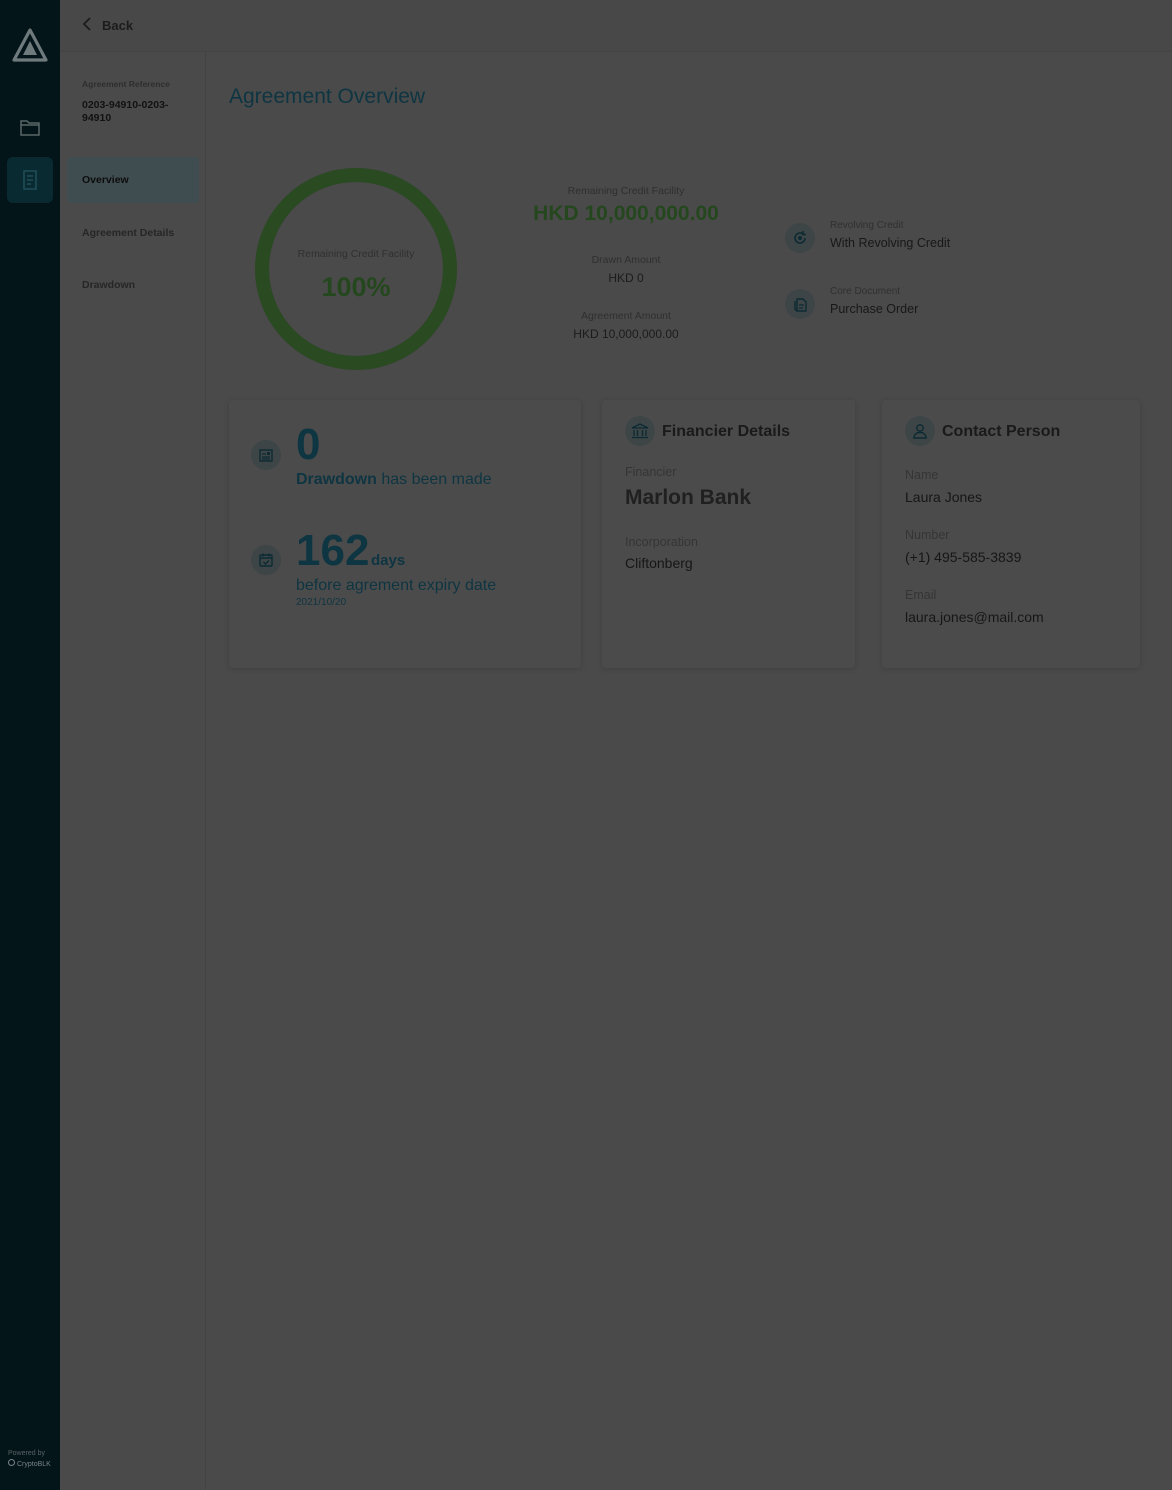 This screenshot has width=1172, height=1490. What do you see at coordinates (333, 550) in the screenshot?
I see `days-count: 162` at bounding box center [333, 550].